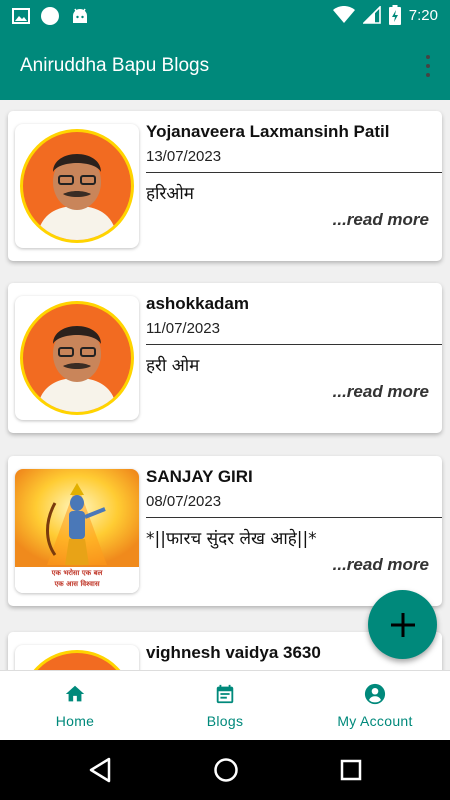 This screenshot has width=450, height=800. What do you see at coordinates (423, 15) in the screenshot?
I see `status-time: 7:20` at bounding box center [423, 15].